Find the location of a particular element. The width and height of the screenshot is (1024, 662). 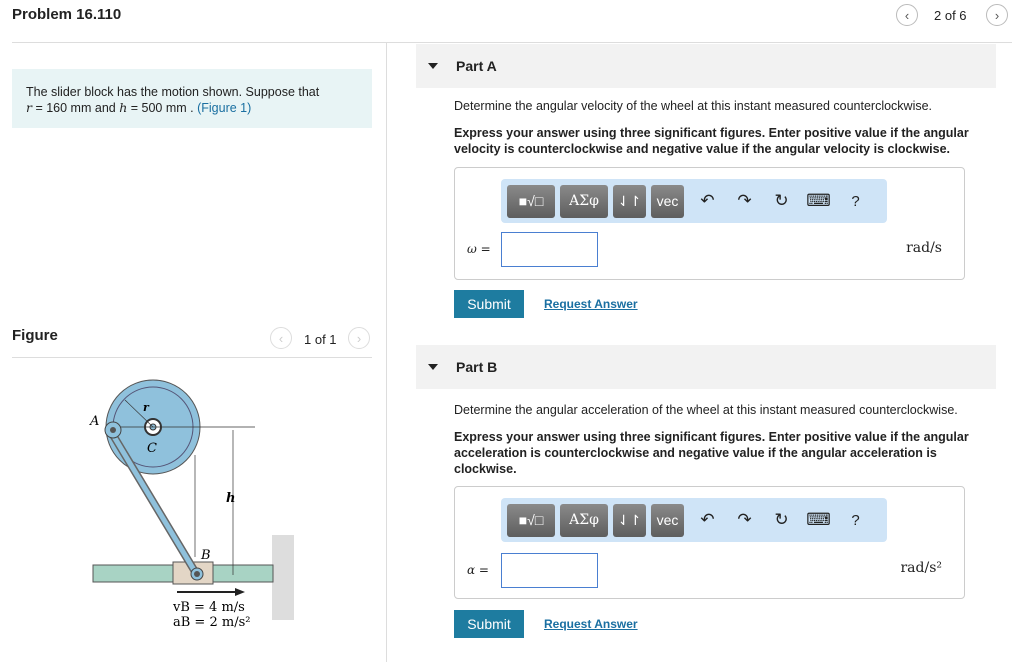

part-a-submit-button: Submit is located at coordinates (489, 304).